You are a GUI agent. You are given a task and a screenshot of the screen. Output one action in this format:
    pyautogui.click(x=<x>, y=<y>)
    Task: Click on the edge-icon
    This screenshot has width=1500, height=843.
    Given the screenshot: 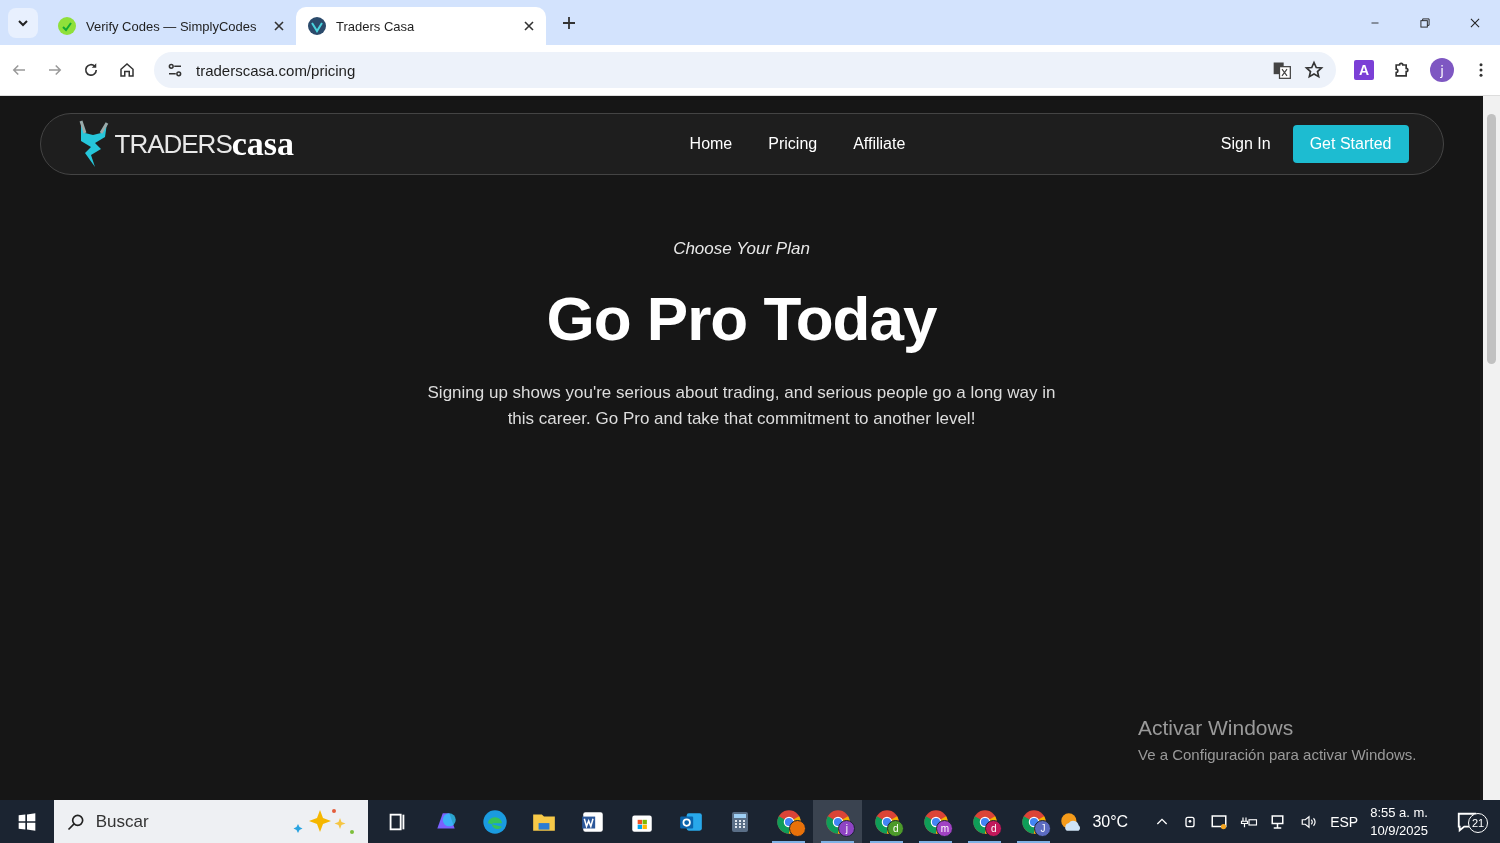 What is the action you would take?
    pyautogui.click(x=494, y=821)
    